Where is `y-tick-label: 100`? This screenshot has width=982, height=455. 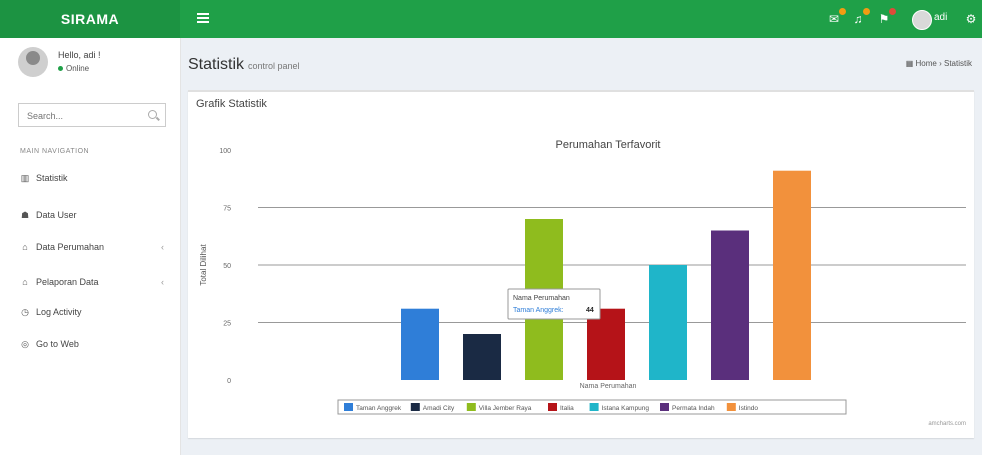
y-tick-label: 100 is located at coordinates (225, 151).